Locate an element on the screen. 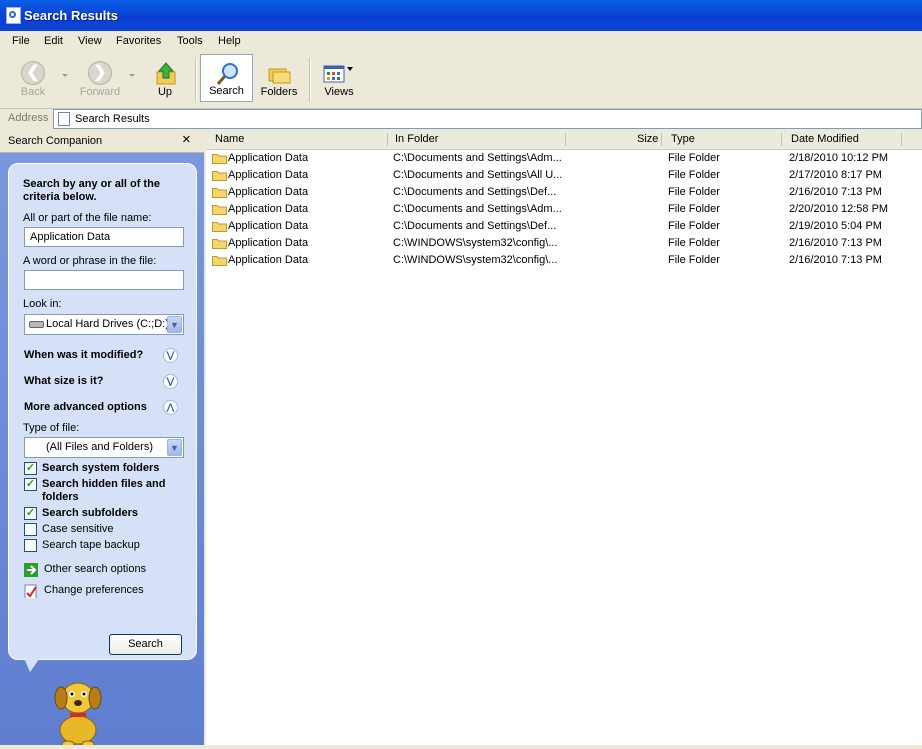 Image resolution: width=922 pixels, height=749 pixels. cell-date-modified: 2/18/2010 10:12 PM is located at coordinates (839, 158).